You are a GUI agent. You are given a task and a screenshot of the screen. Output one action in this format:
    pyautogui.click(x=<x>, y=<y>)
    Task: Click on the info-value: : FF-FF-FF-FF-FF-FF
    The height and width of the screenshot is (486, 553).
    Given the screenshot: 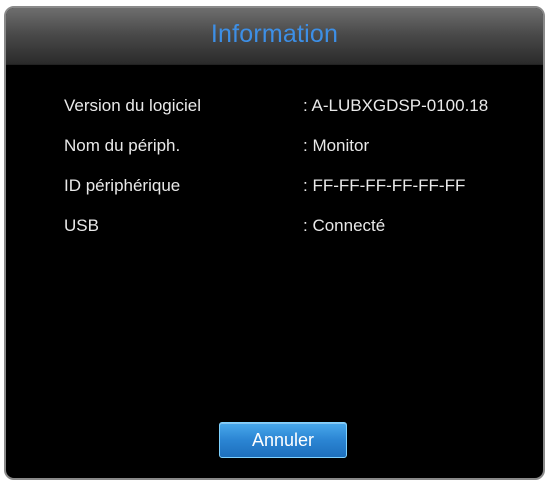 What is the action you would take?
    pyautogui.click(x=384, y=185)
    